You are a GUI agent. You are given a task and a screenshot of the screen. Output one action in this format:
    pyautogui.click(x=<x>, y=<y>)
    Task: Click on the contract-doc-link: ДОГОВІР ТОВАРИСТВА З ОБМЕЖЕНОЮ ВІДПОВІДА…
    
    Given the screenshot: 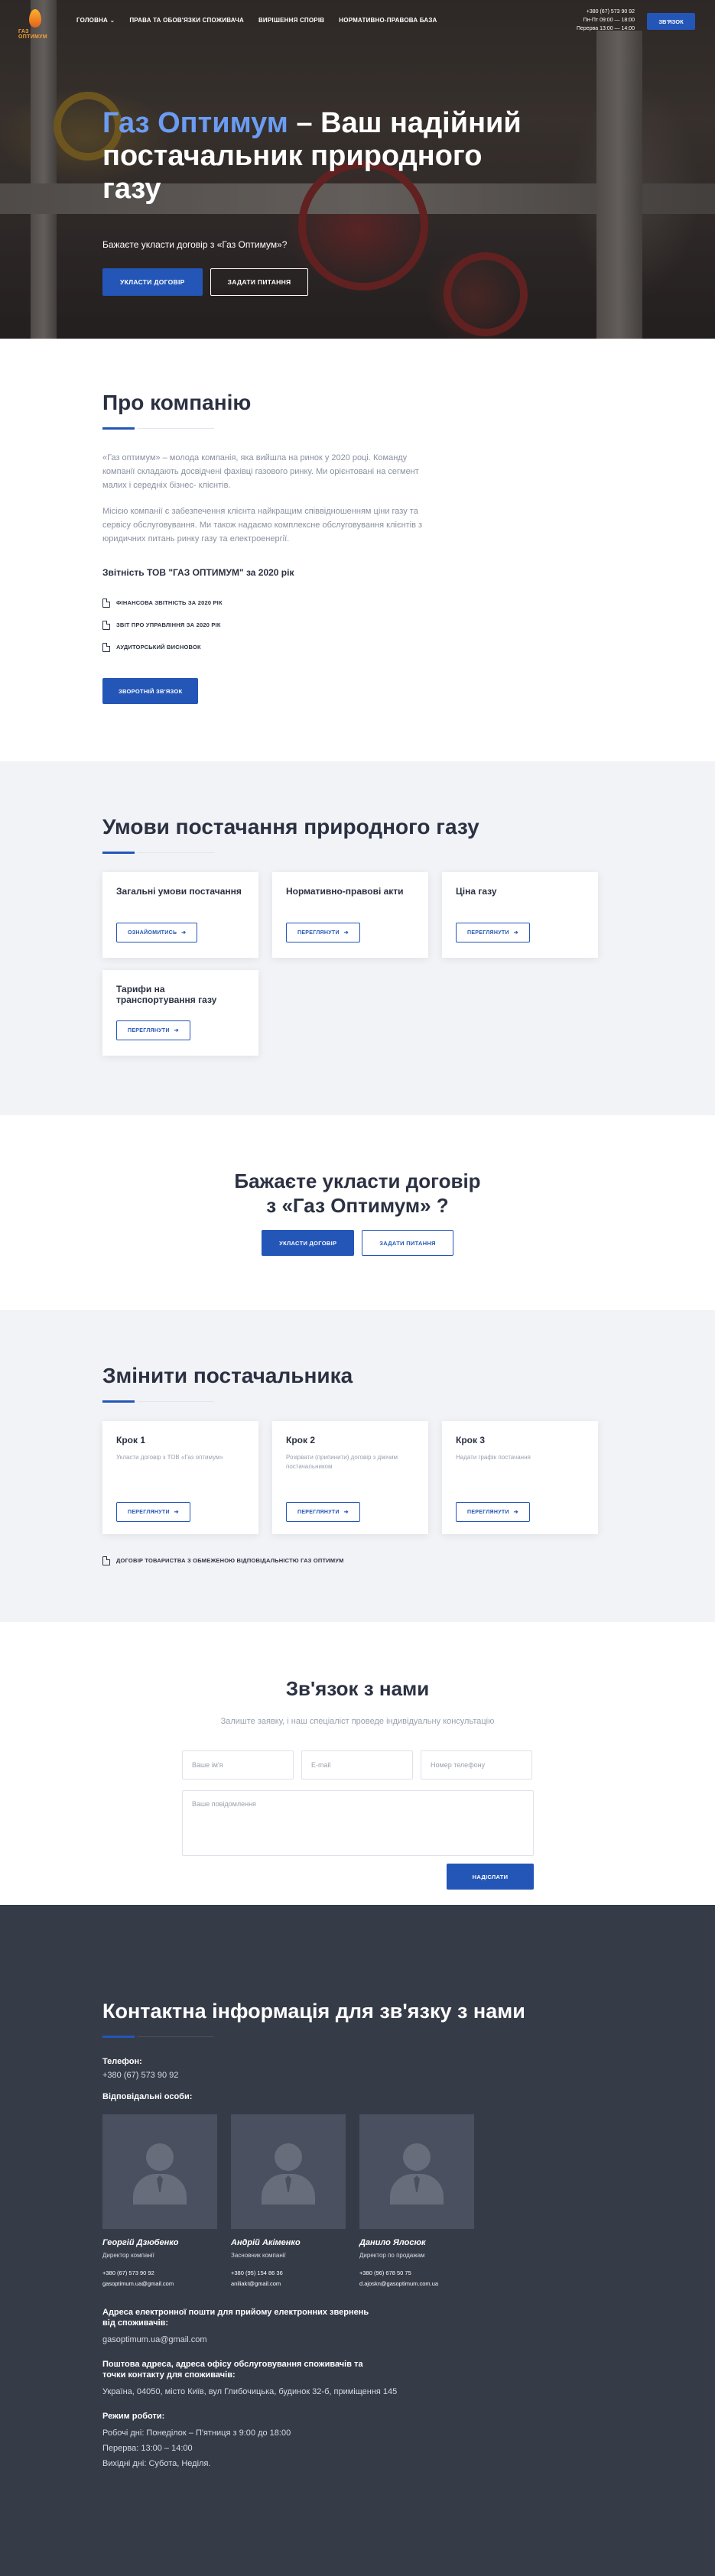 What is the action you would take?
    pyautogui.click(x=358, y=1560)
    